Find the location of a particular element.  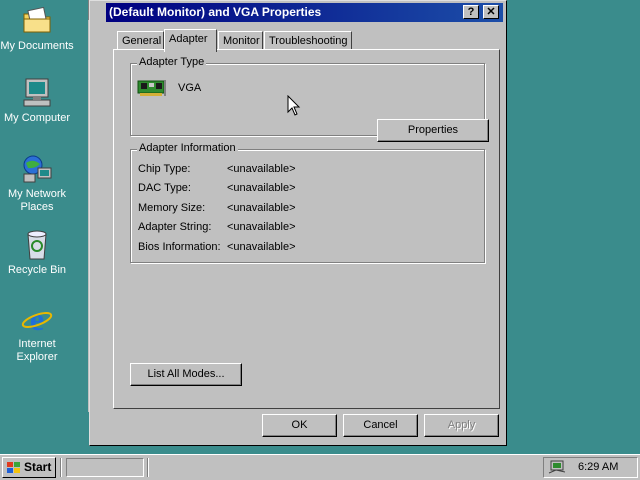

chip-type-label: Chip Type: is located at coordinates (164, 169).